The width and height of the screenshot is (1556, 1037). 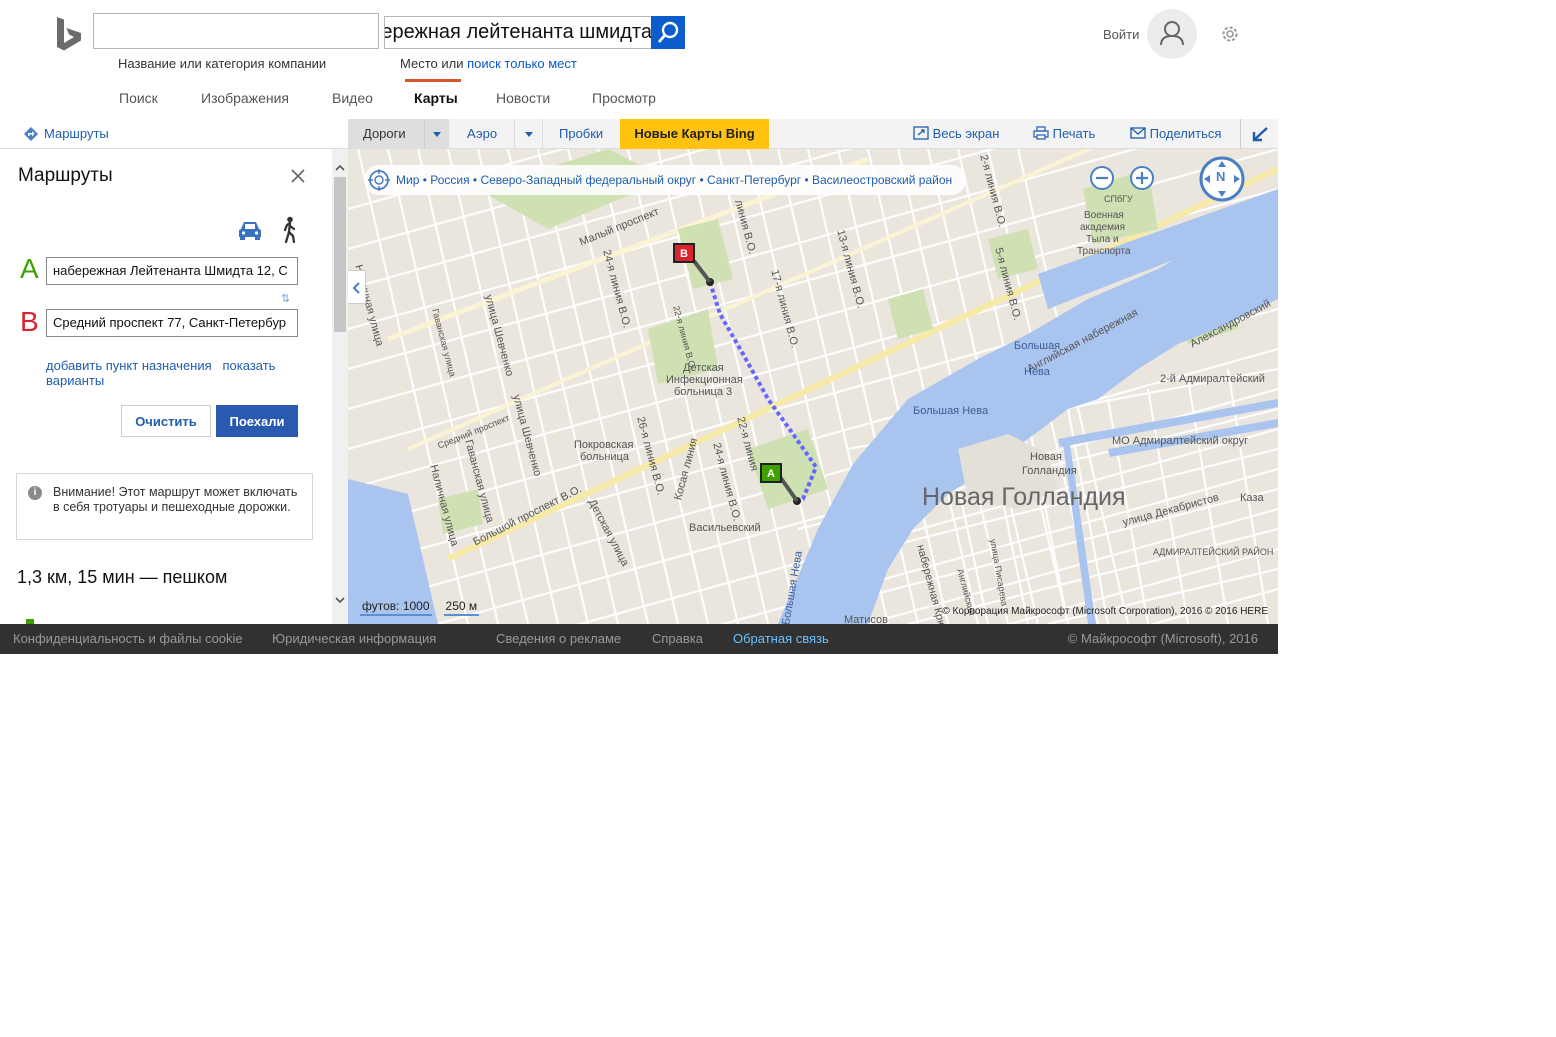 I want to click on place-search-value: набережная лейтенанта шмидта, so click(x=518, y=32).